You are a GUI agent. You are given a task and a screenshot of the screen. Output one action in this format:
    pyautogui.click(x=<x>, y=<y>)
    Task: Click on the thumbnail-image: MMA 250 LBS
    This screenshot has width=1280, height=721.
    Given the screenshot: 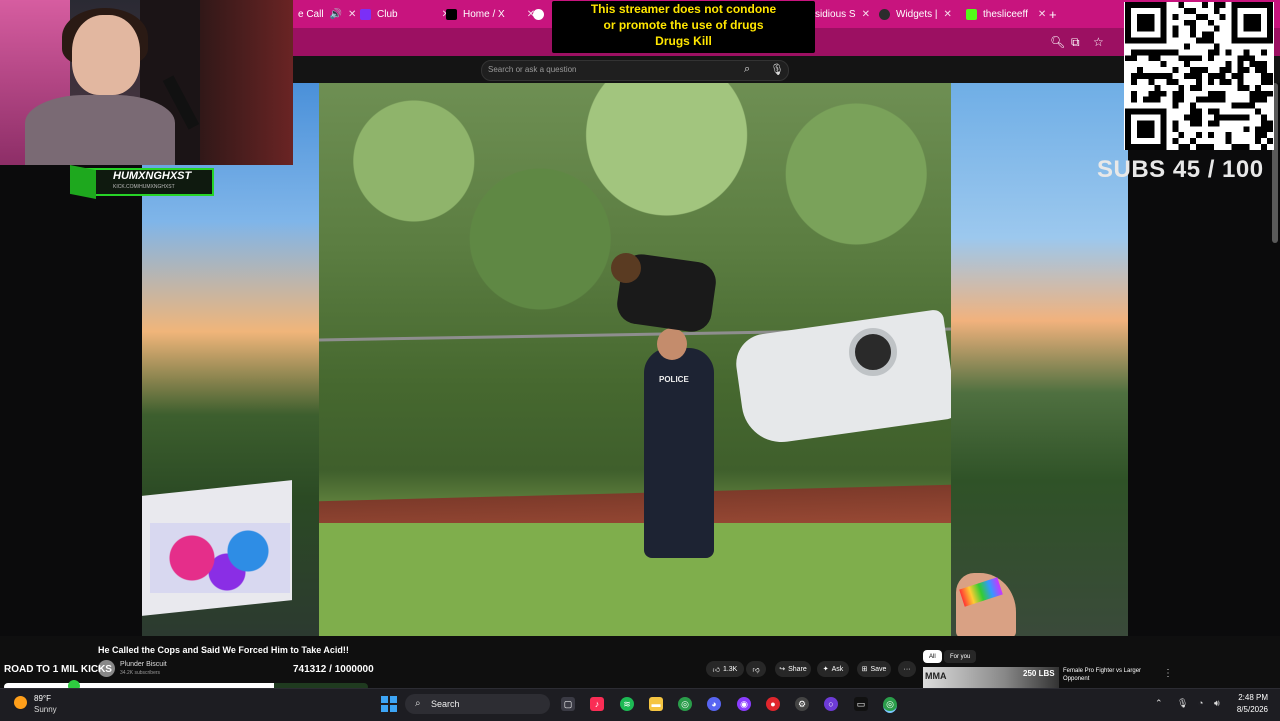 What is the action you would take?
    pyautogui.click(x=991, y=677)
    